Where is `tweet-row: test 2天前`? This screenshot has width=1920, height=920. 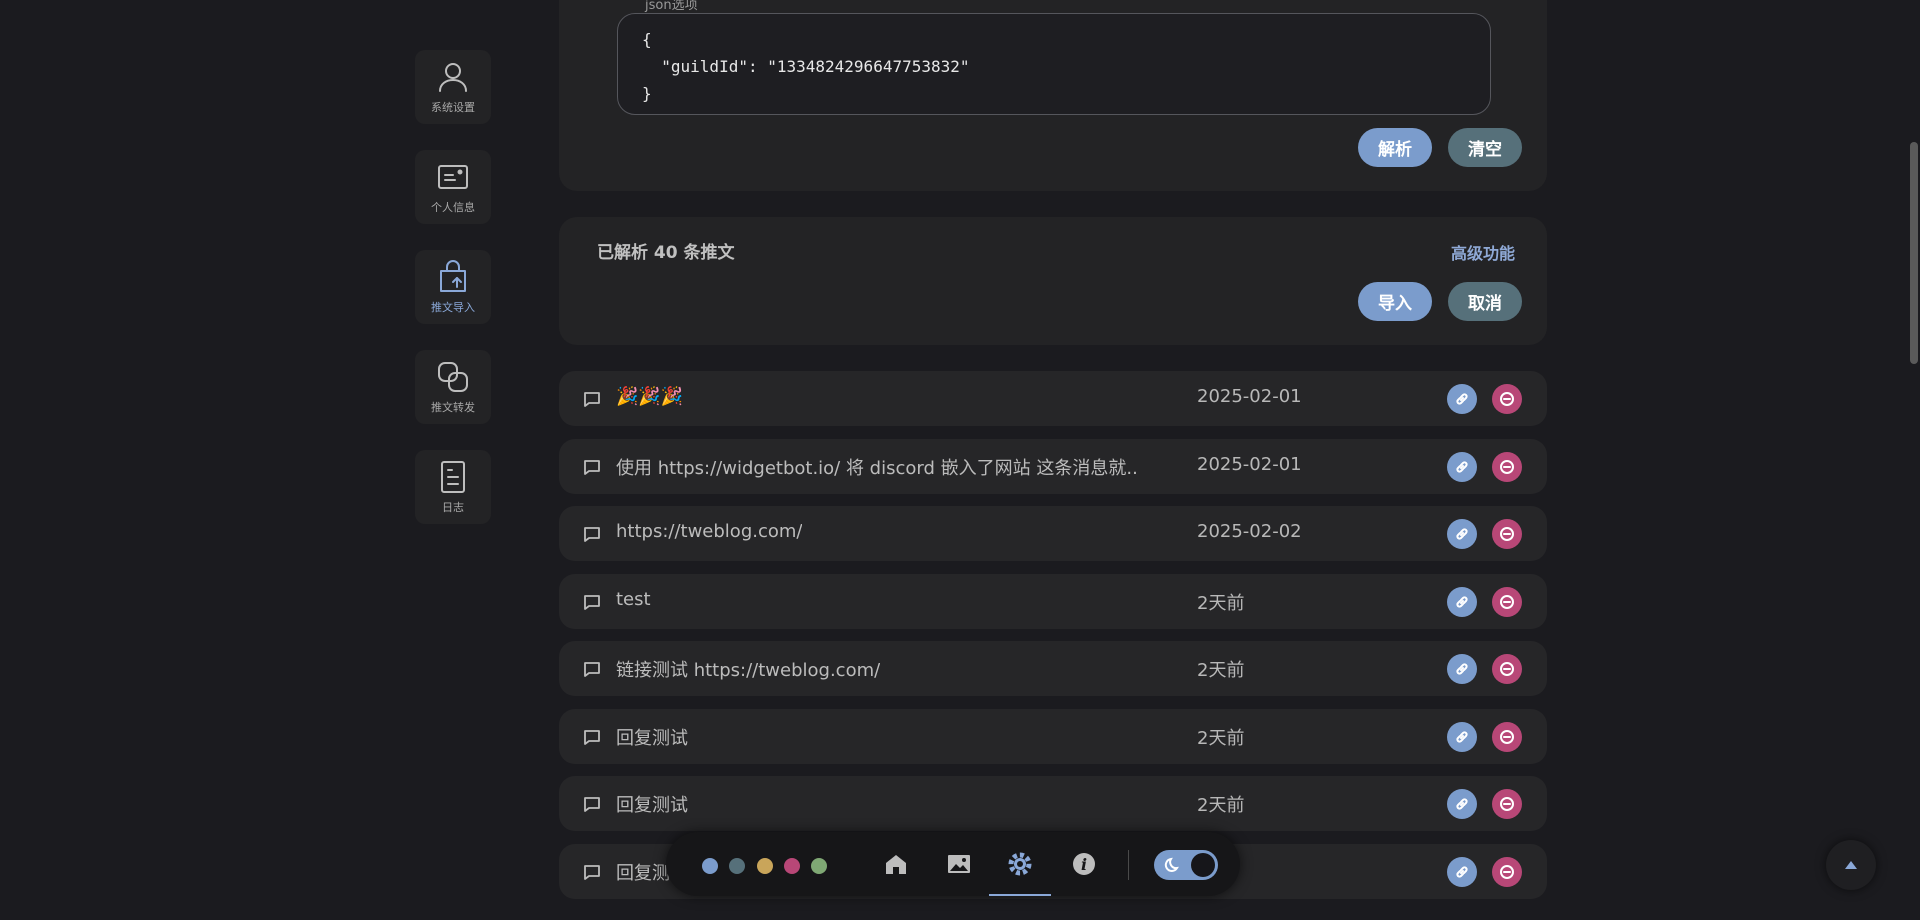
tweet-row: test 2天前 is located at coordinates (1053, 601).